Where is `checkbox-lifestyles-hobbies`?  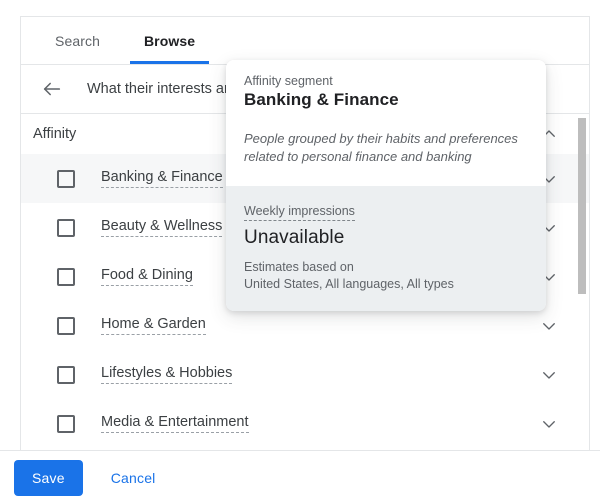 checkbox-lifestyles-hobbies is located at coordinates (66, 374).